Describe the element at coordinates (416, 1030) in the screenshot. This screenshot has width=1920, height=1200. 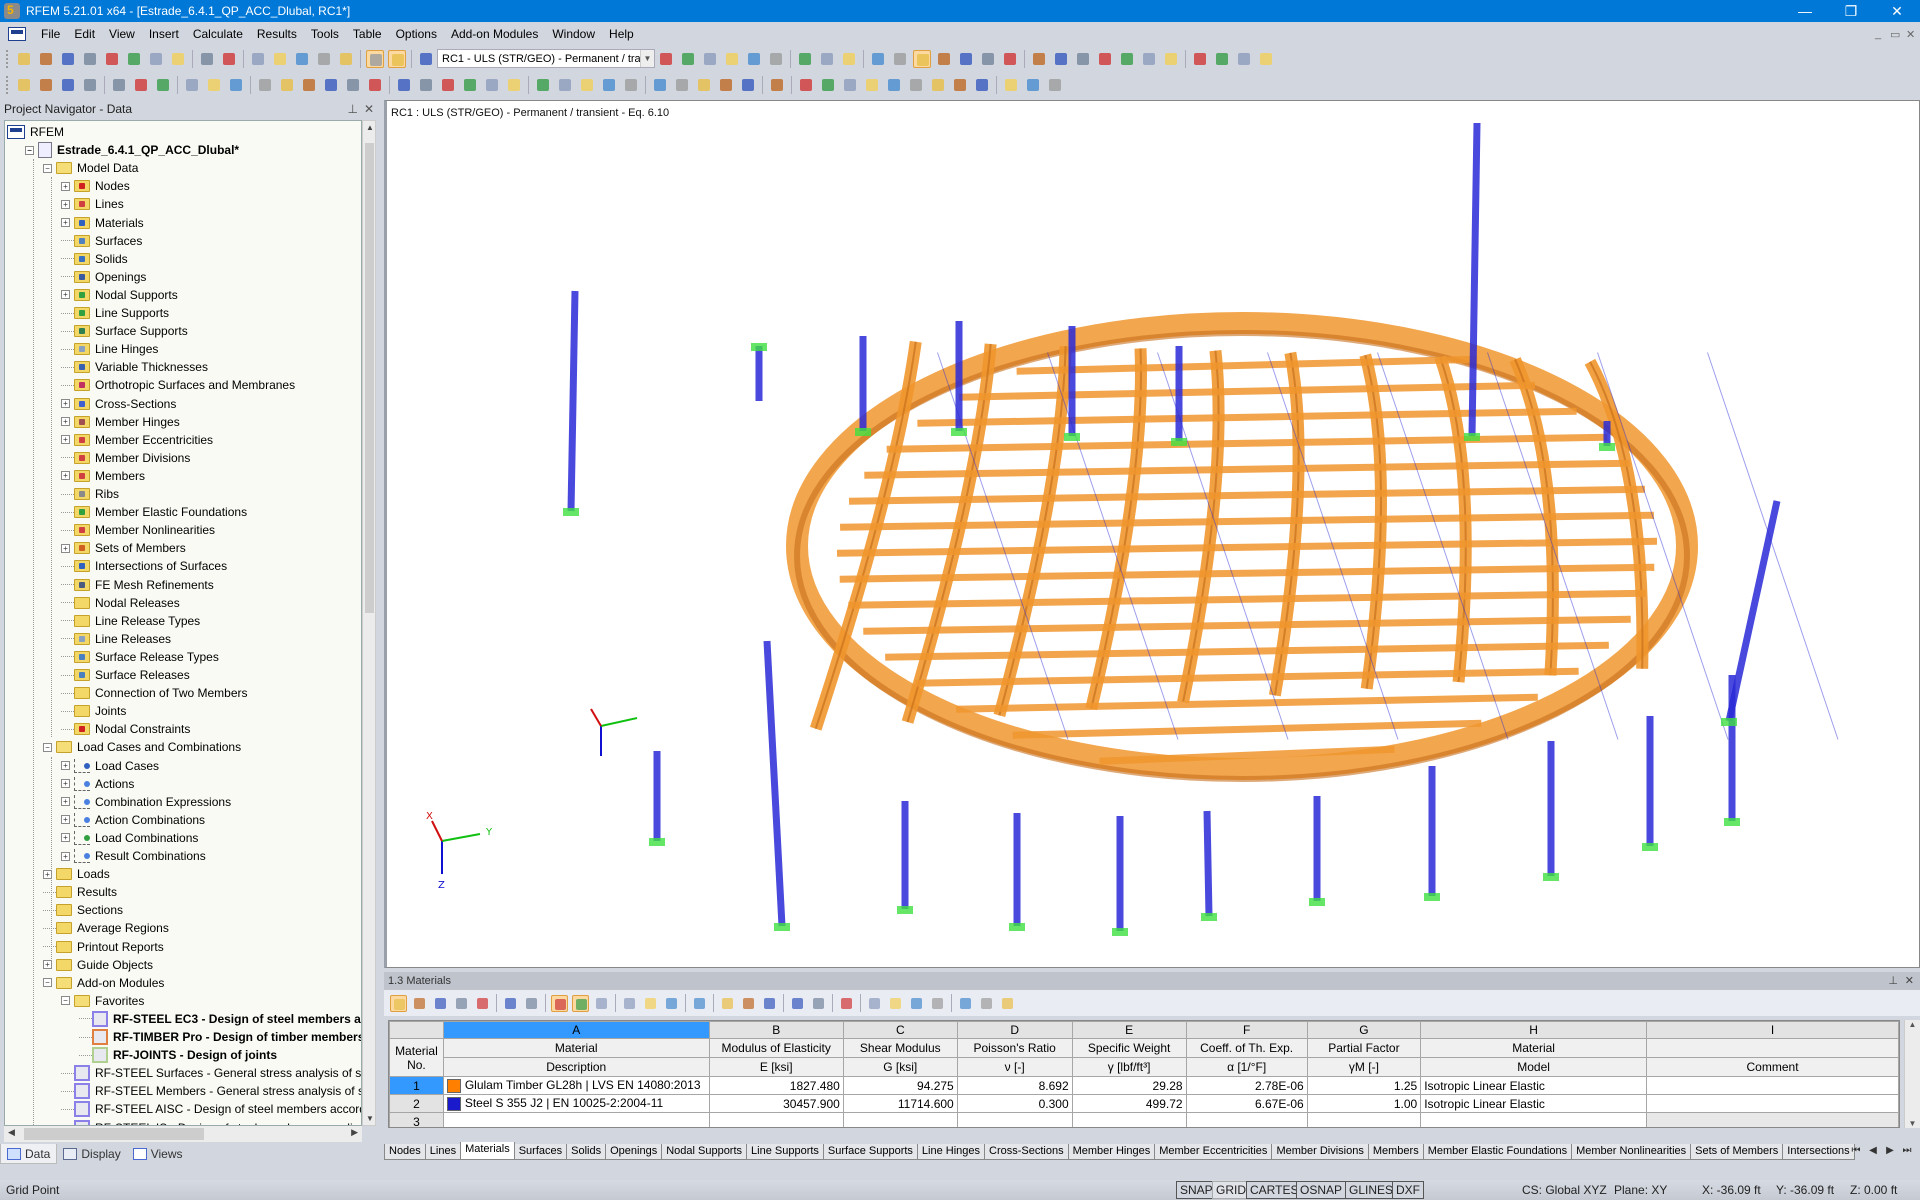
I see `corner-cell` at that location.